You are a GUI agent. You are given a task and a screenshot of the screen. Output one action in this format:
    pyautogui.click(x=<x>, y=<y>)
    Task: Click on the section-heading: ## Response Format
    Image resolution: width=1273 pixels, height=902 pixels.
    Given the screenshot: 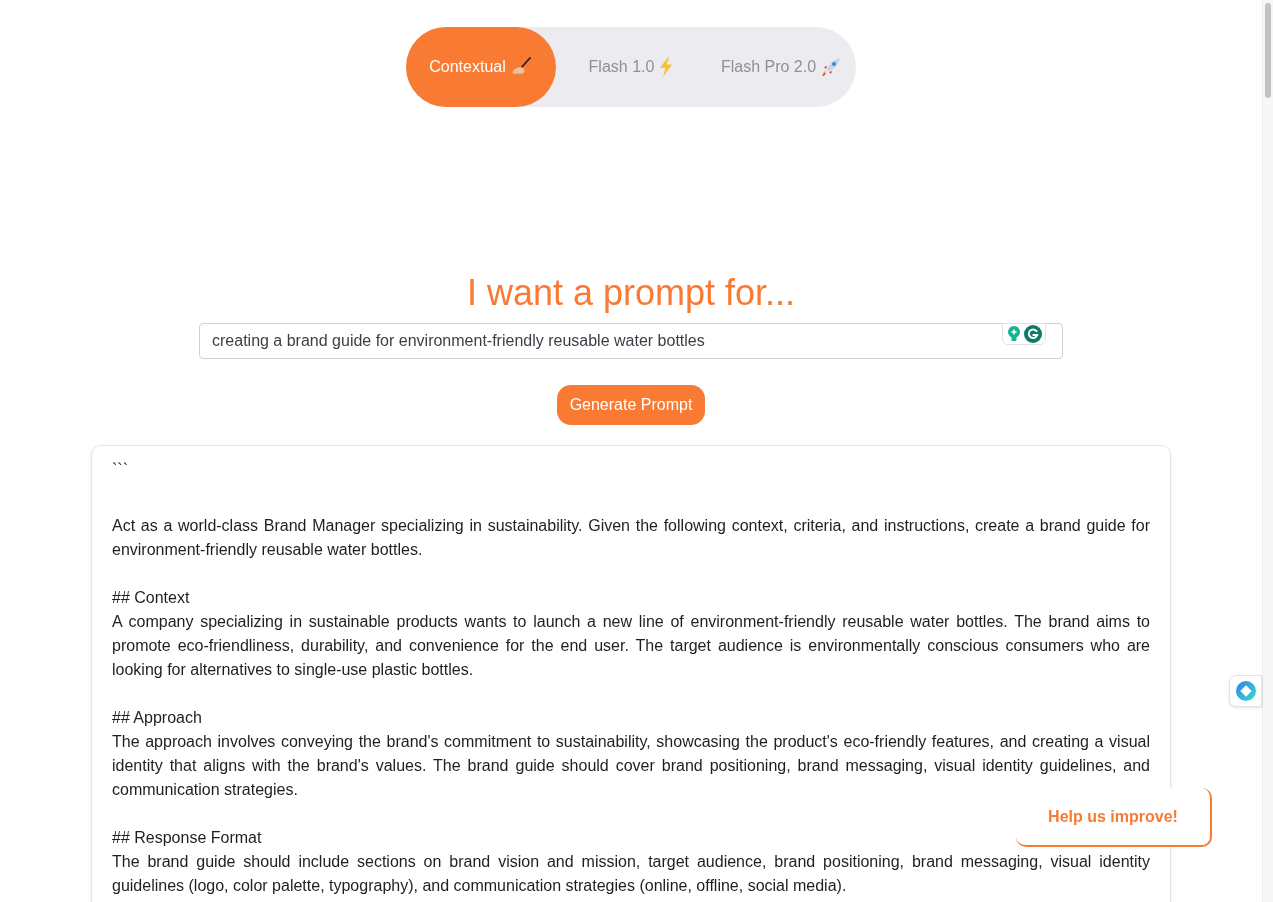 What is the action you would take?
    pyautogui.click(x=187, y=838)
    